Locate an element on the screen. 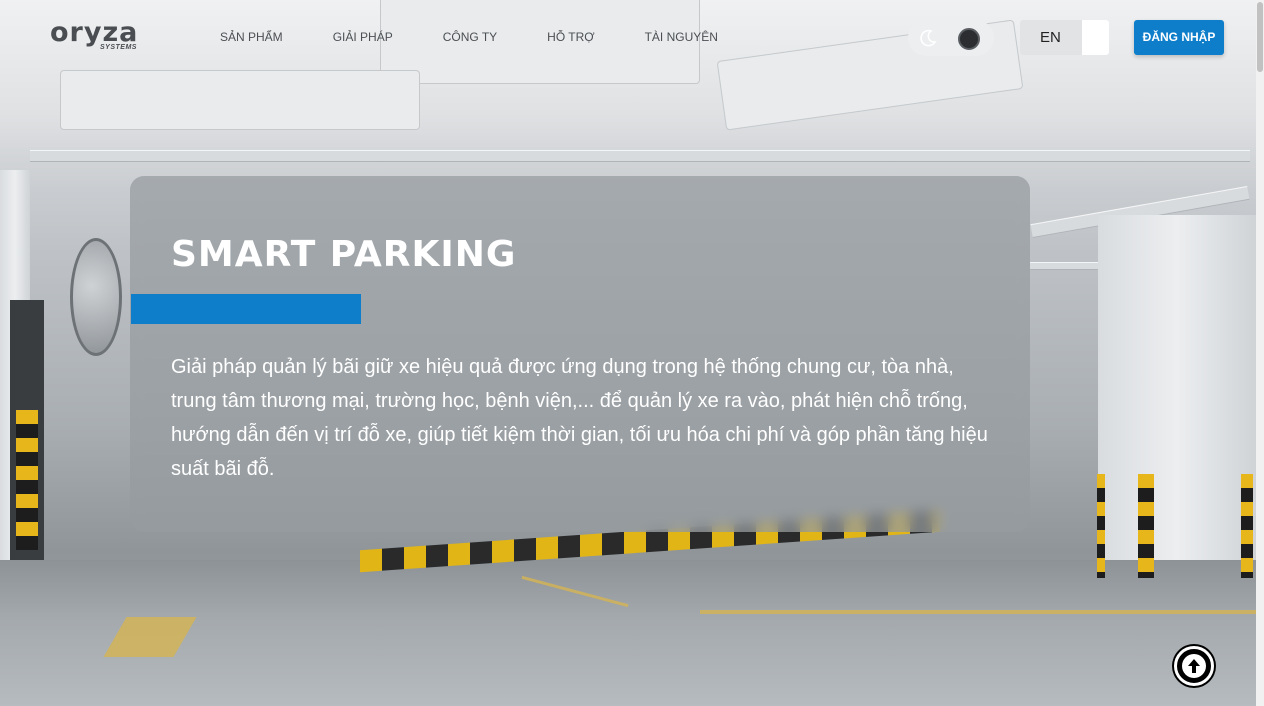 The width and height of the screenshot is (1264, 706). language-label: EN is located at coordinates (1050, 37).